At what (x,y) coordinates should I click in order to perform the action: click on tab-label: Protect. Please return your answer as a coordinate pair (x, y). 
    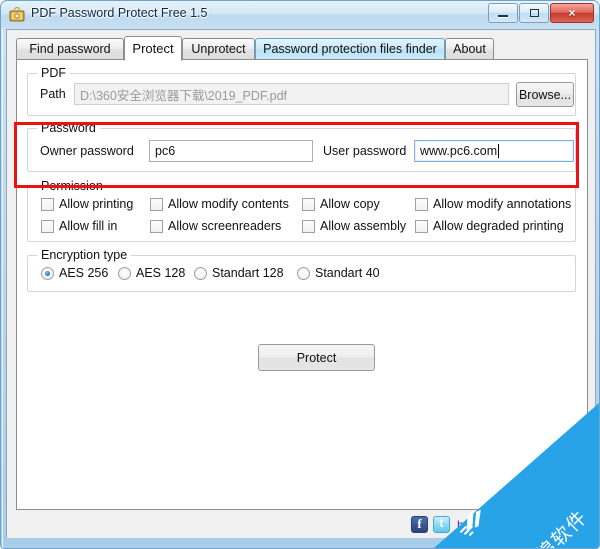
    Looking at the image, I should click on (153, 48).